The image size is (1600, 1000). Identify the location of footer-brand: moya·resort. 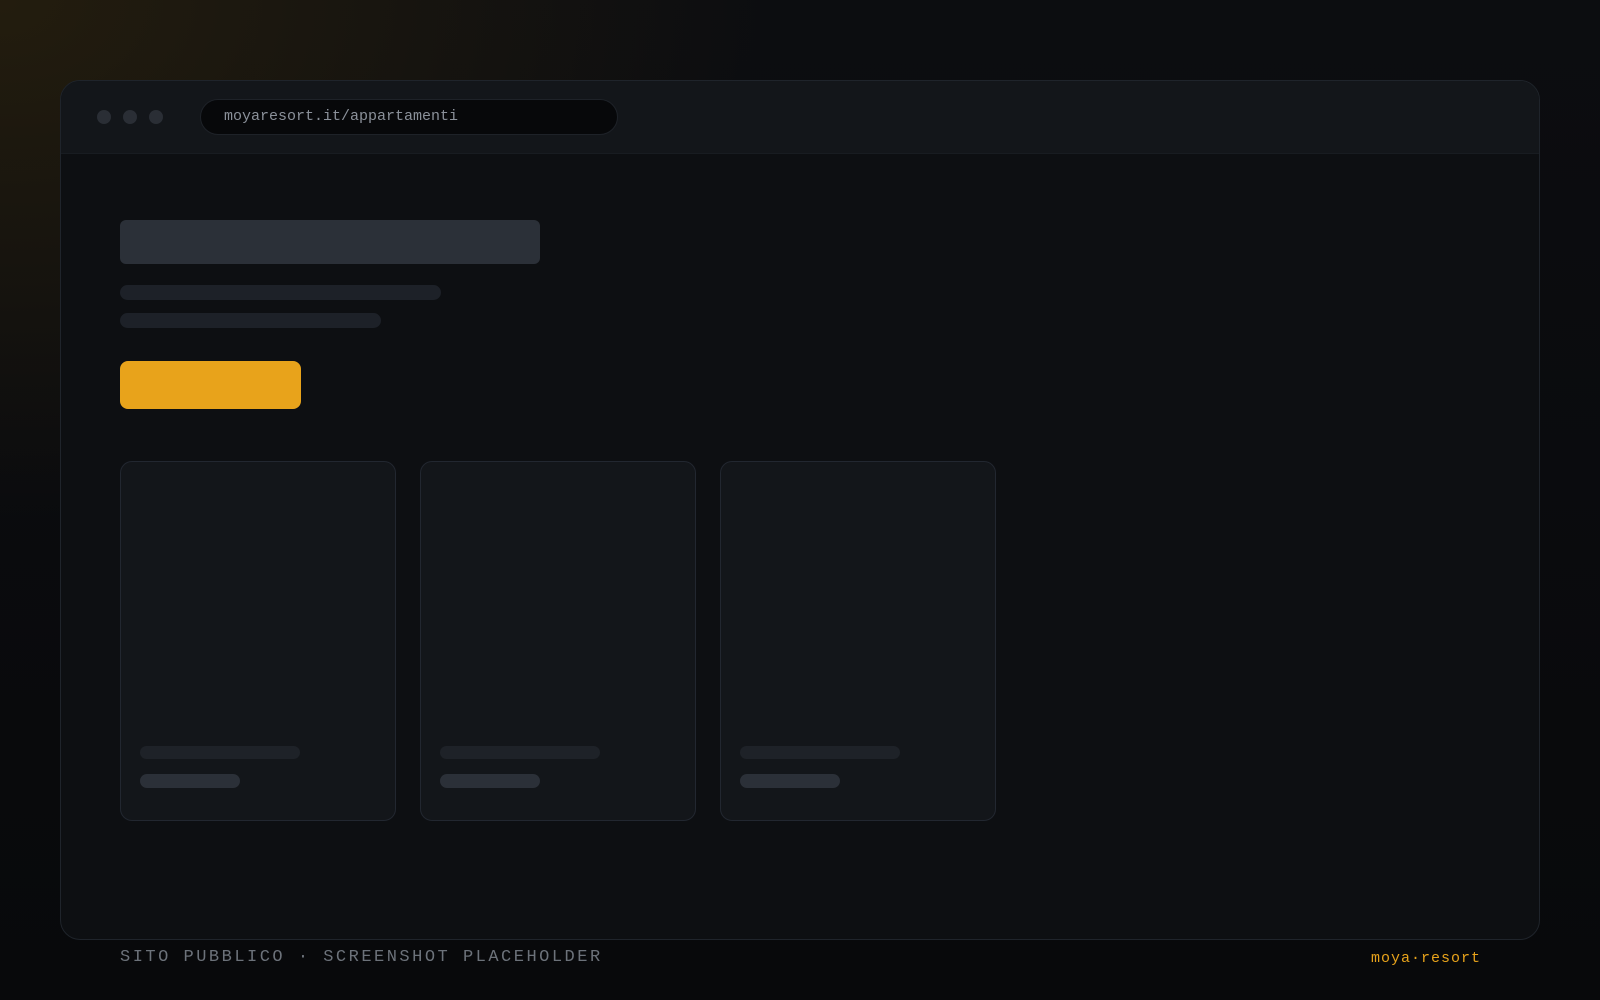
(1425, 958).